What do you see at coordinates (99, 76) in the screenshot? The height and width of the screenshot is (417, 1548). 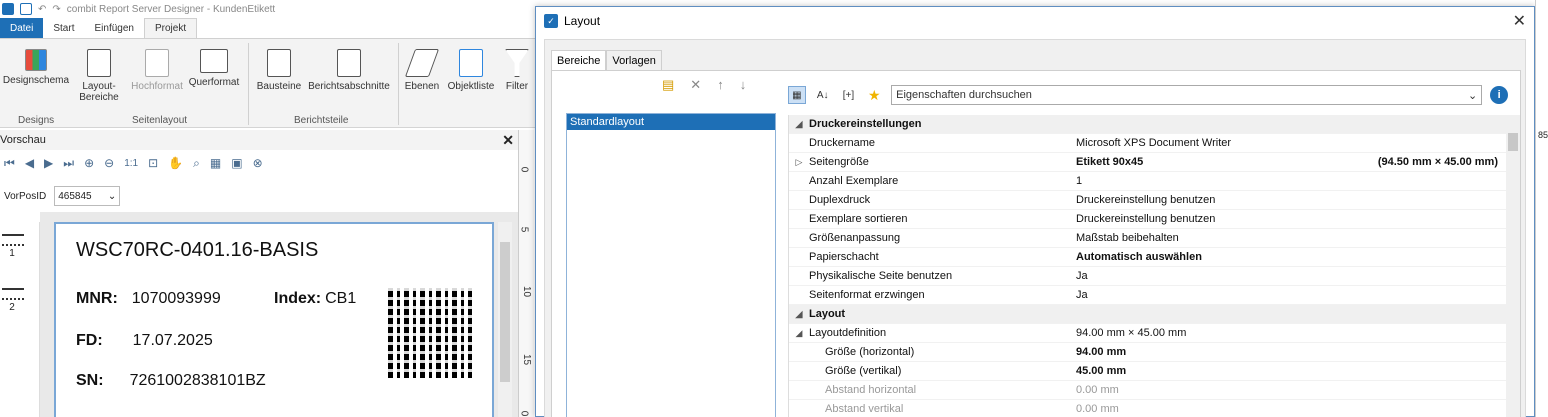 I see `layout-bereiche-button: Layout- Bereiche` at bounding box center [99, 76].